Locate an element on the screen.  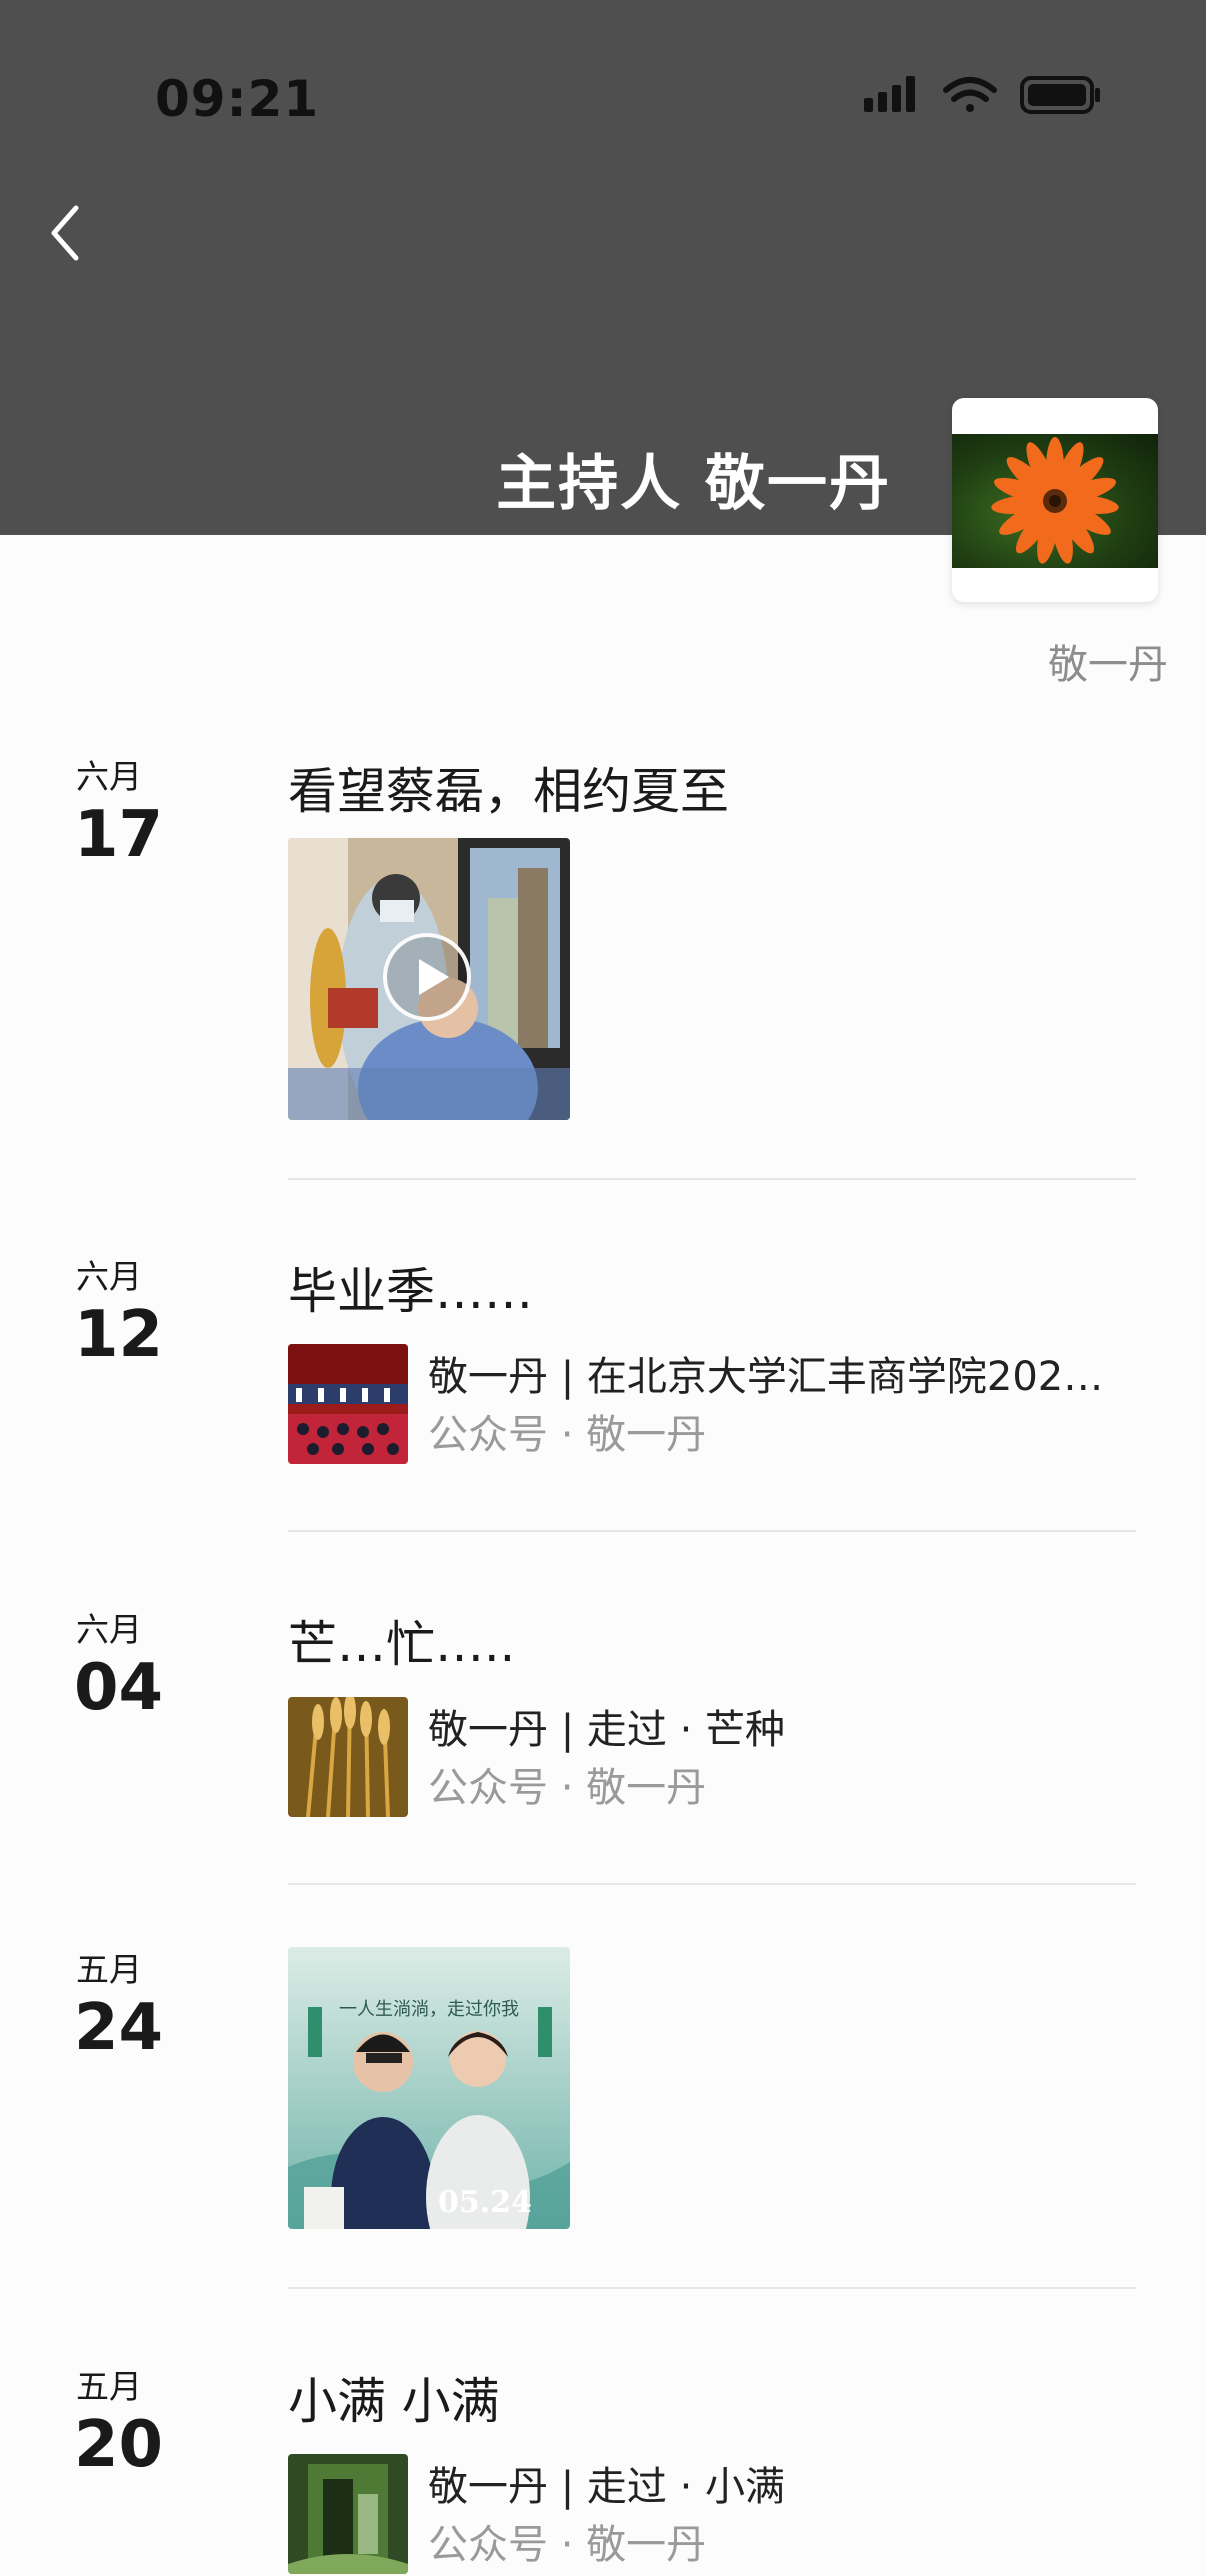
orange-flower-icon is located at coordinates (1055, 500).